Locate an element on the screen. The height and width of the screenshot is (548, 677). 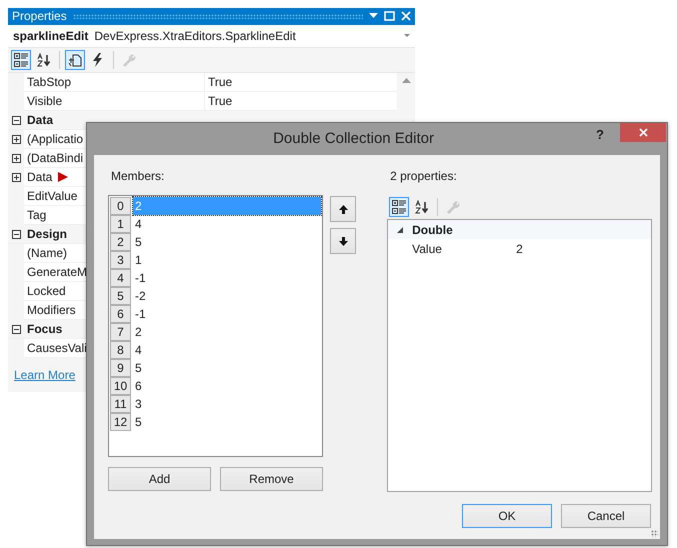
index-button: 0 is located at coordinates (120, 206).